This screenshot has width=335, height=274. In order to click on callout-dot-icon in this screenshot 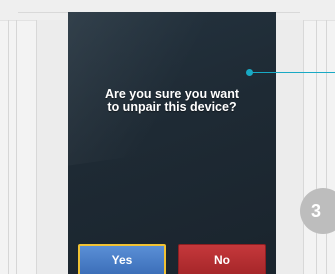, I will do `click(249, 72)`.